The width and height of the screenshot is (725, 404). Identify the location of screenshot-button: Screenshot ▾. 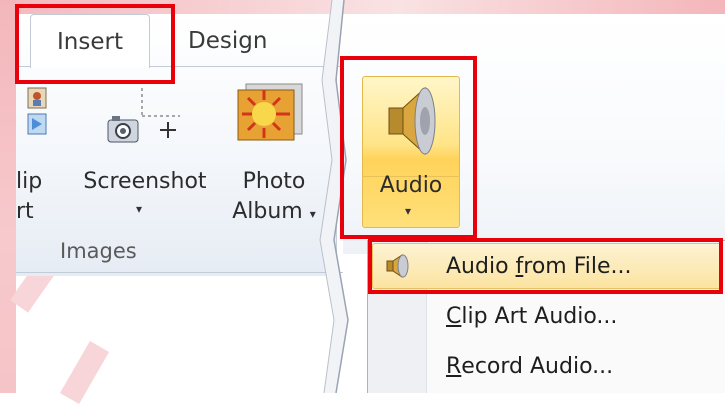
(145, 161).